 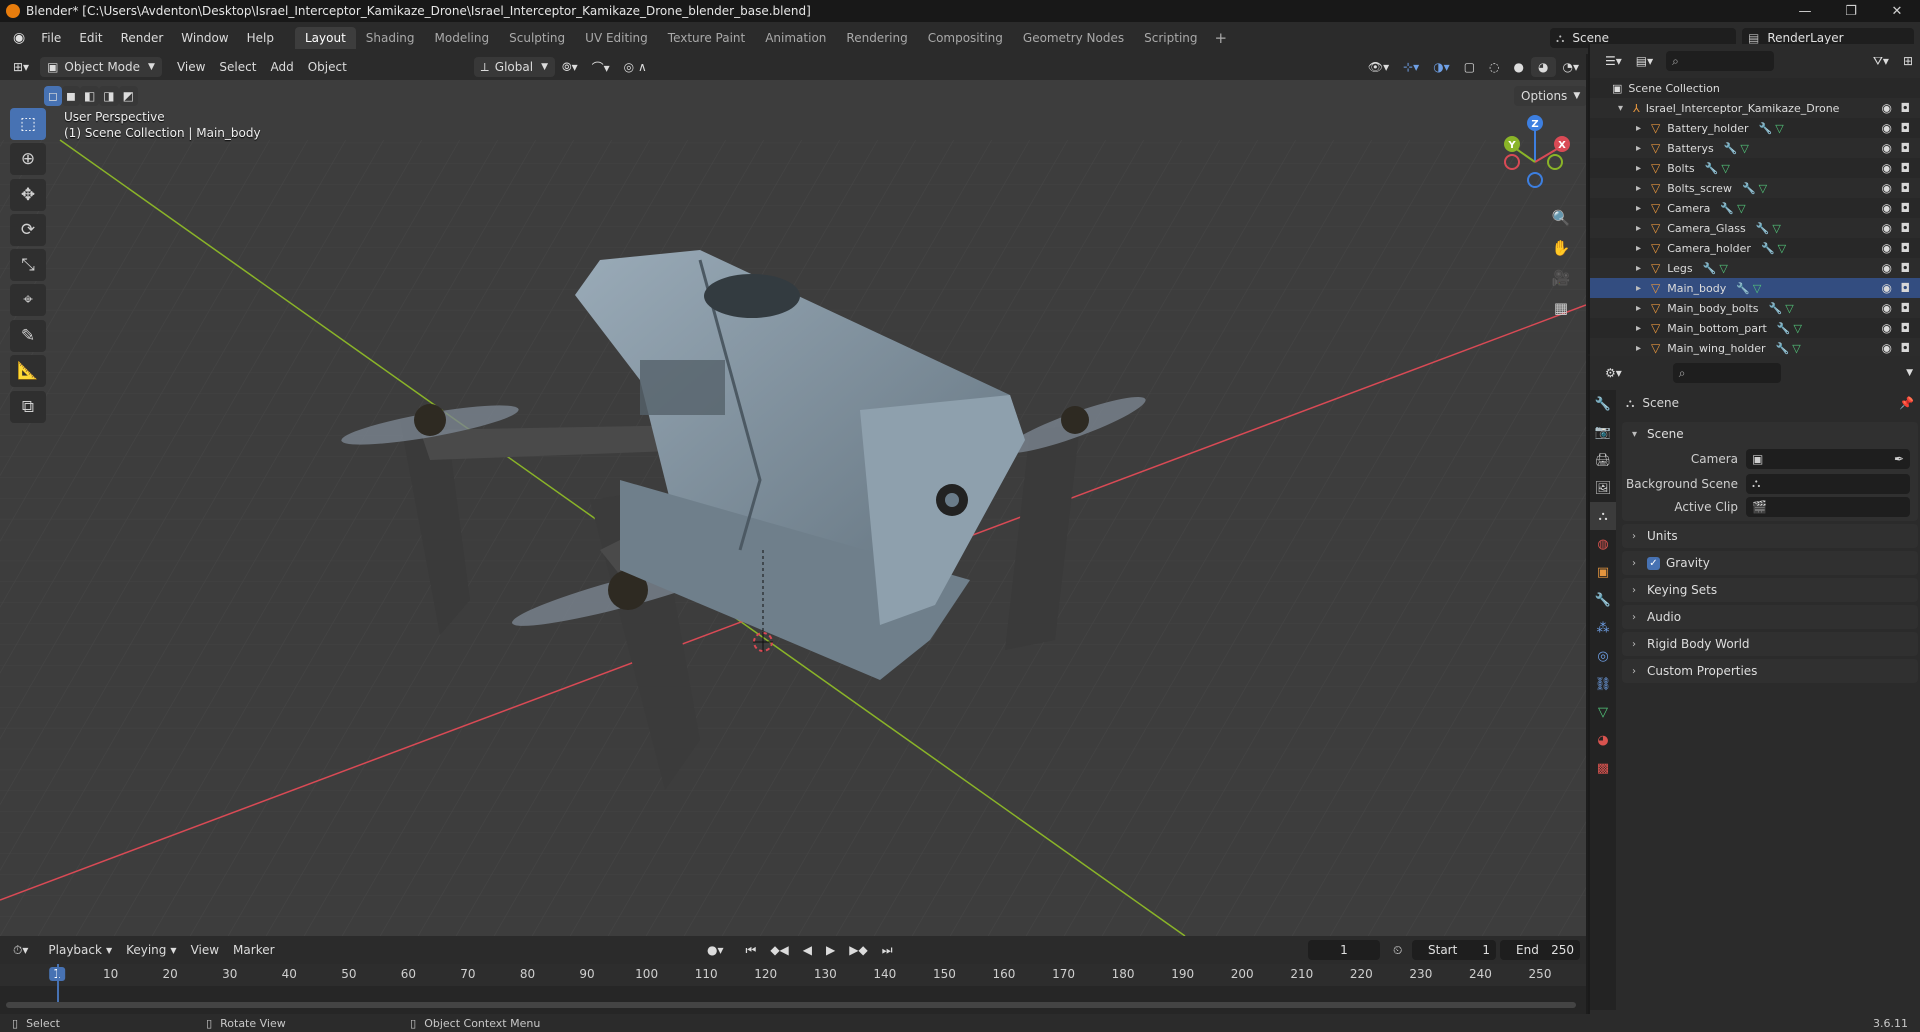 I want to click on shading-rendered-icon: ◔▾, so click(x=1571, y=67).